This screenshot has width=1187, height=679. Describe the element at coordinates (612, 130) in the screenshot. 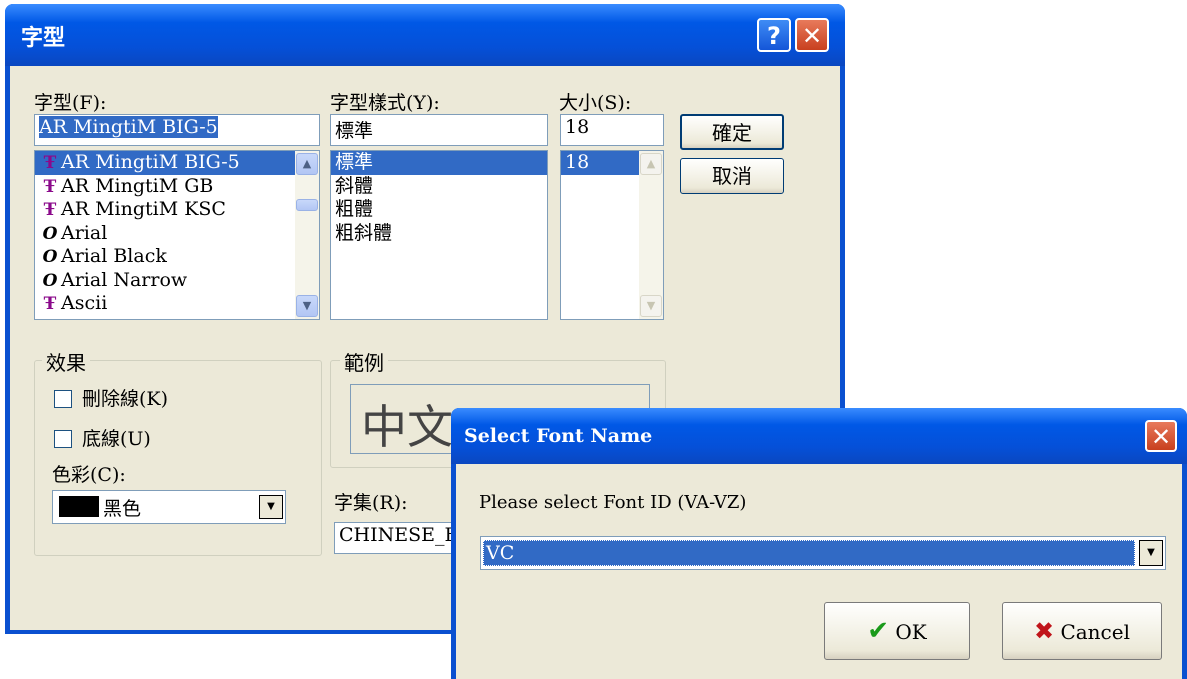

I see `size-input: 18` at that location.